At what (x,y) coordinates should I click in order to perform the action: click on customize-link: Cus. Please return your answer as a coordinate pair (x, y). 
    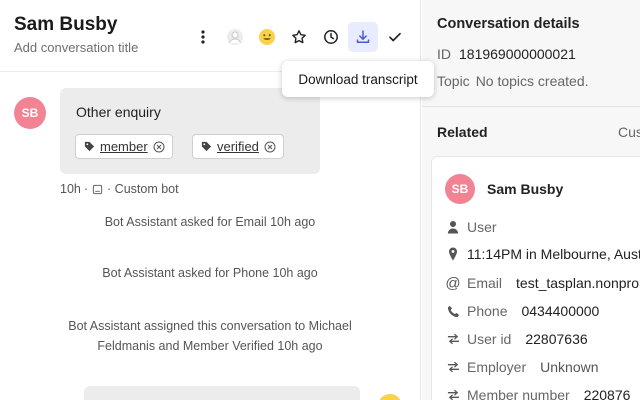
    Looking at the image, I should click on (629, 132).